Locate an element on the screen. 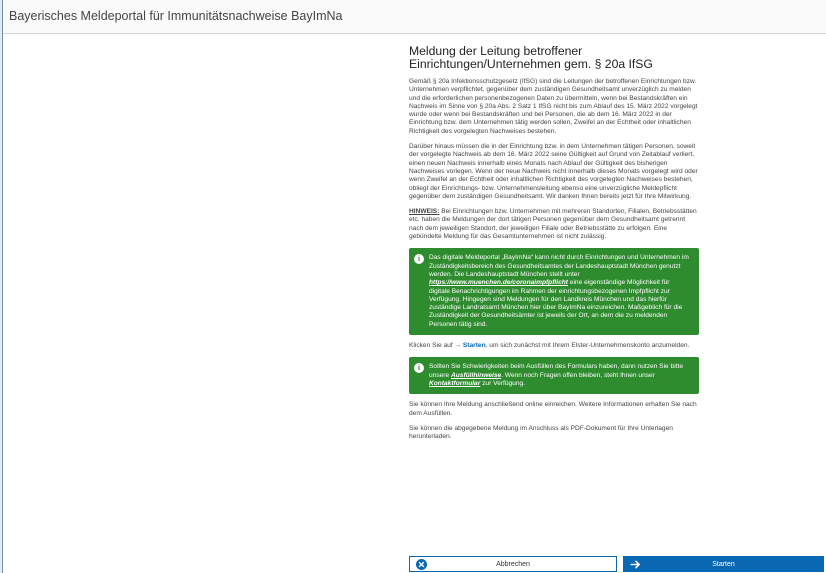 This screenshot has width=826, height=573. start-button: Starten is located at coordinates (723, 564).